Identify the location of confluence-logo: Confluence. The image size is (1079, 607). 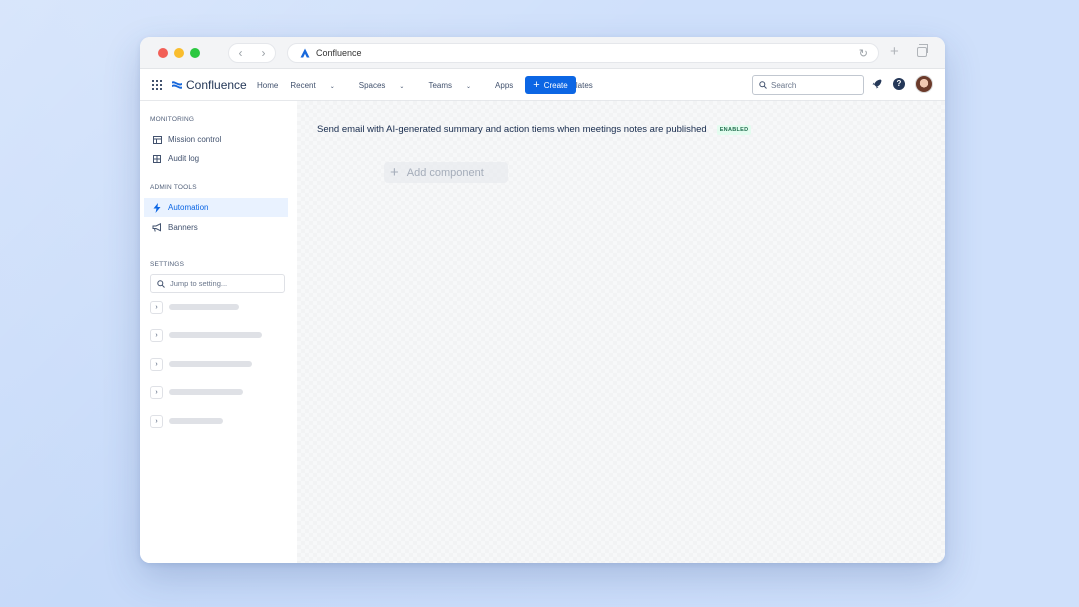
(209, 85).